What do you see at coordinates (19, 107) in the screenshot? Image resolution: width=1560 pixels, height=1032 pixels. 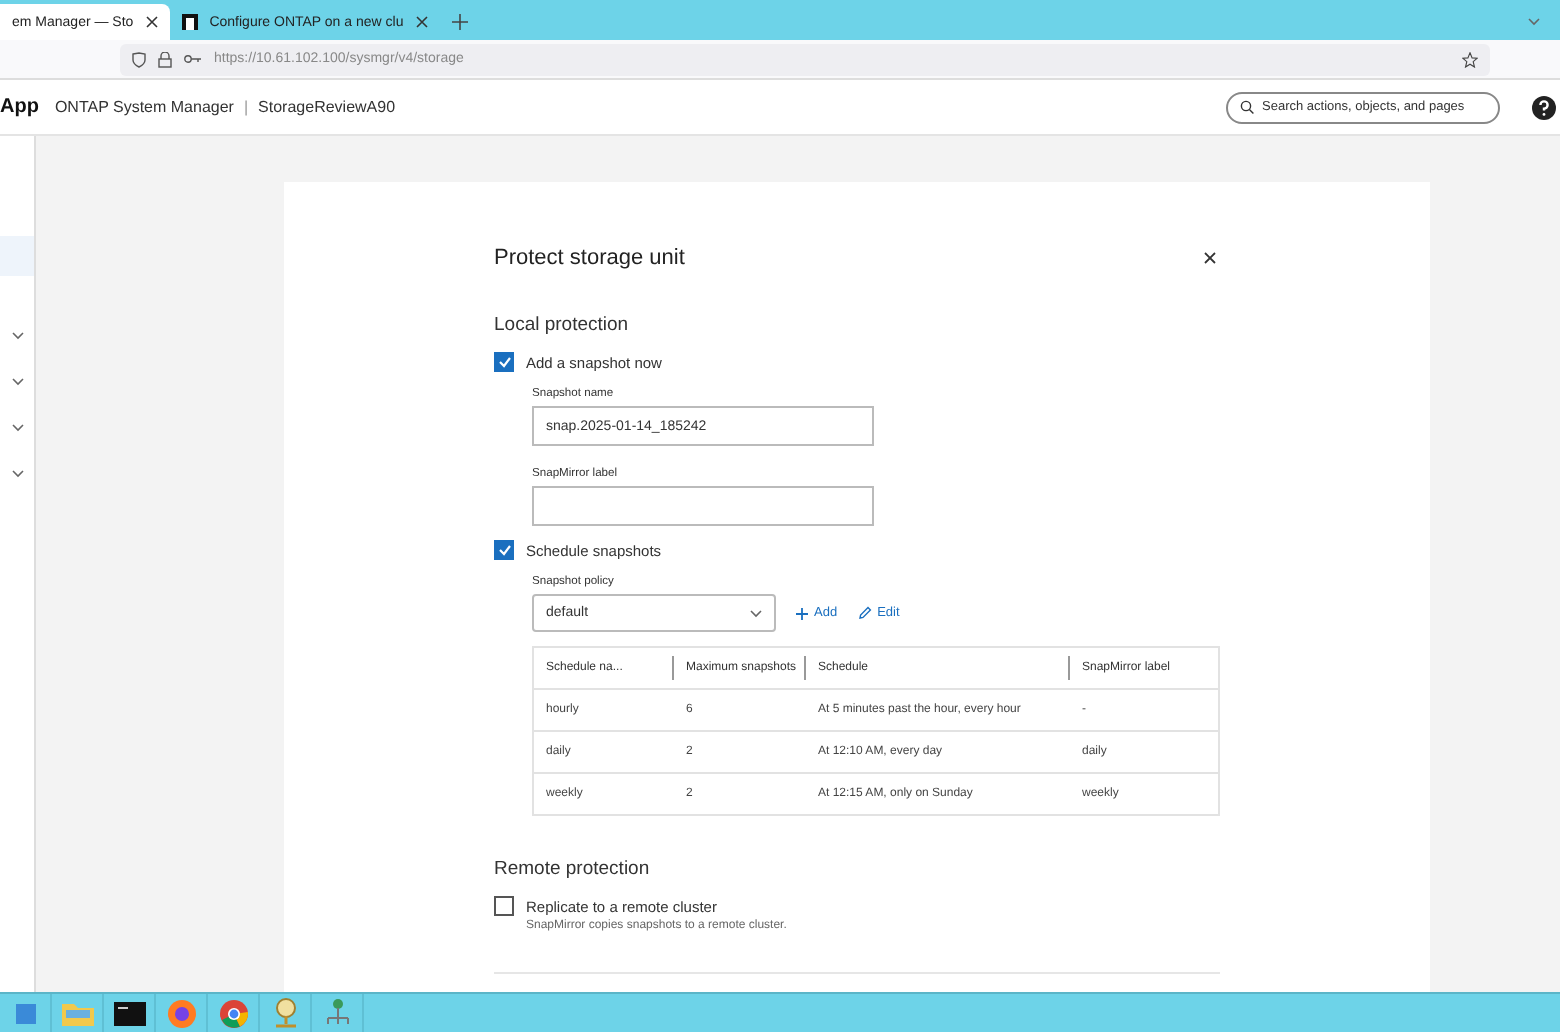 I see `logo-text: App` at bounding box center [19, 107].